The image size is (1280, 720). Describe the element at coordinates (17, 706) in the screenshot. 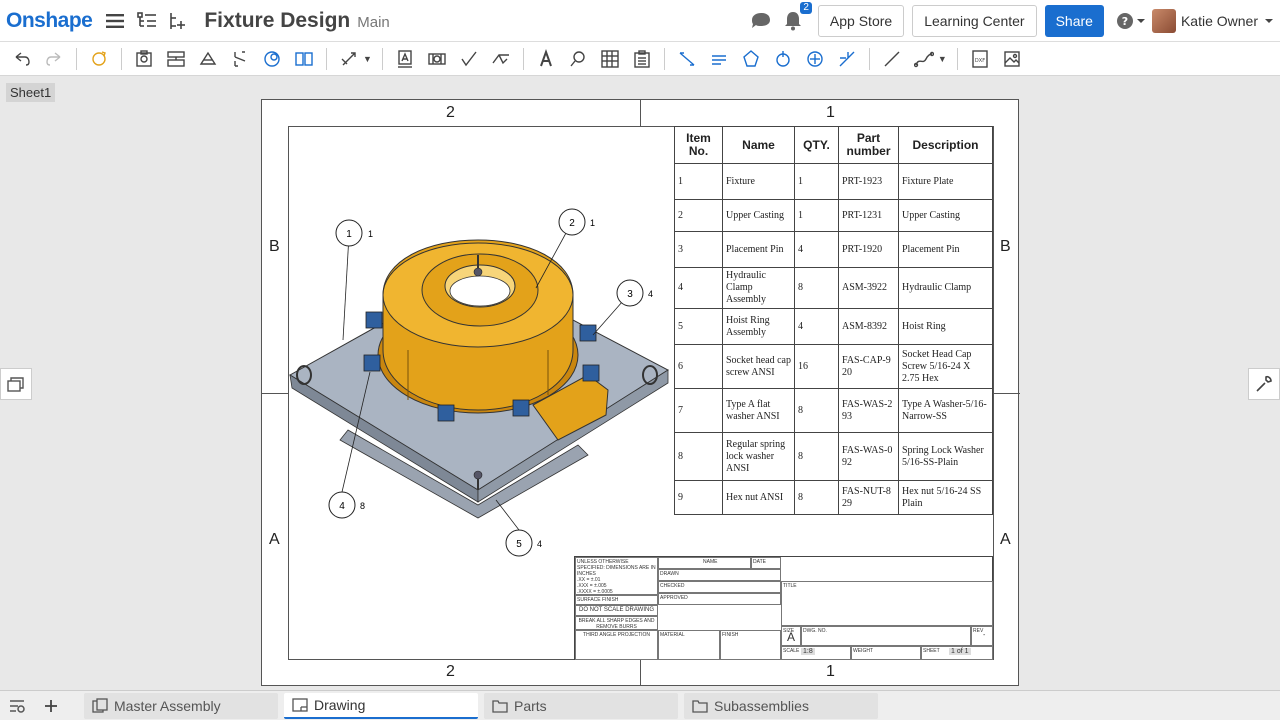

I see `filter-tabs-icon` at that location.